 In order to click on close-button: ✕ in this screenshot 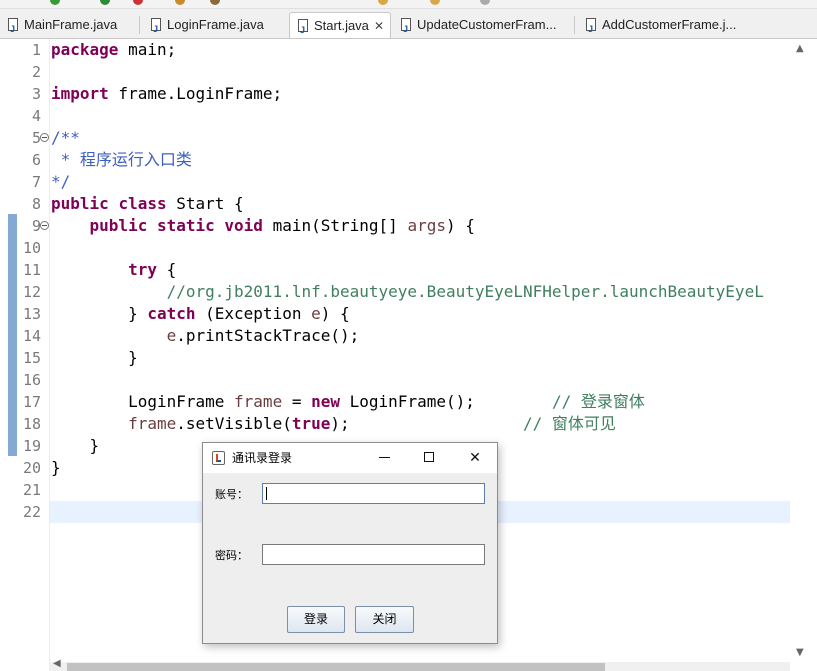, I will do `click(475, 458)`.